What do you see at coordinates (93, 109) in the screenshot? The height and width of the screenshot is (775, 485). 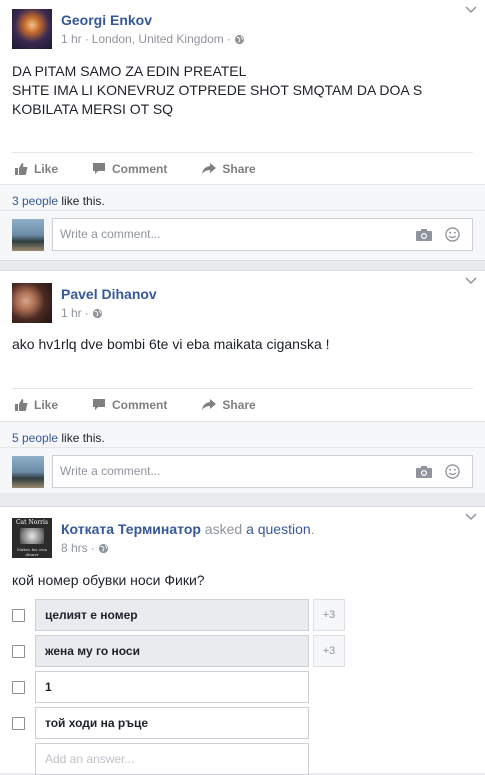 I see `post-text-line: KOBILATA MERSI OT SQ` at bounding box center [93, 109].